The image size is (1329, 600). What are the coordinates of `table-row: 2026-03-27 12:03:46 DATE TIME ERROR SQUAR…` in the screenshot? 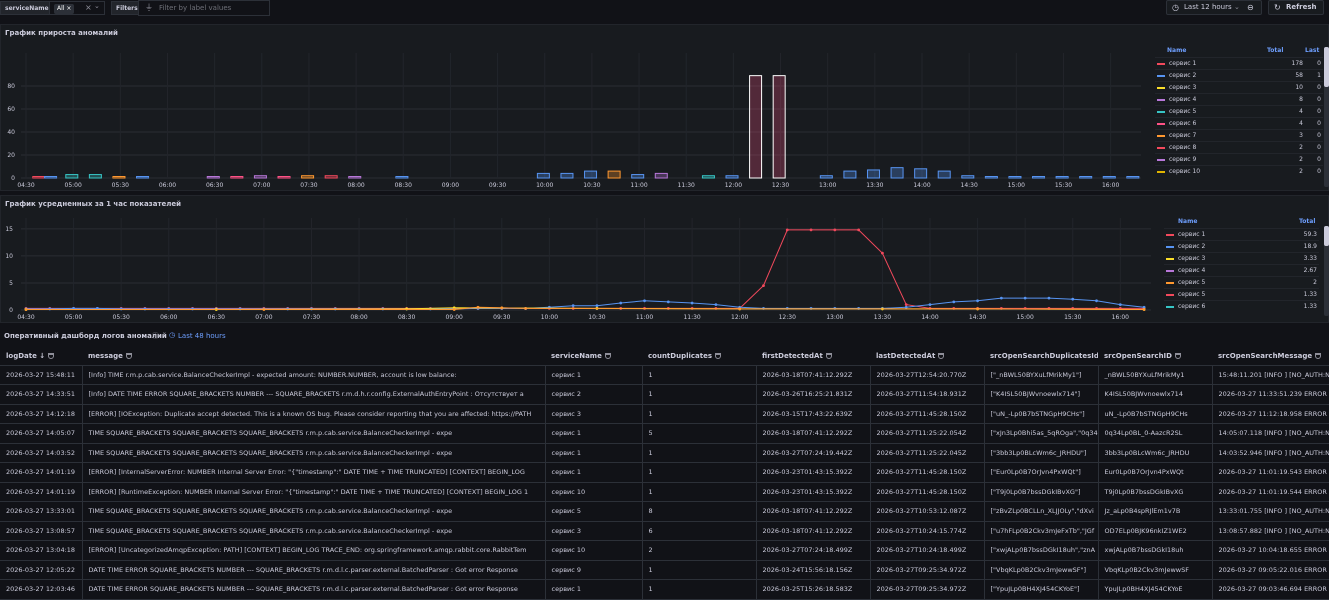 It's located at (664, 589).